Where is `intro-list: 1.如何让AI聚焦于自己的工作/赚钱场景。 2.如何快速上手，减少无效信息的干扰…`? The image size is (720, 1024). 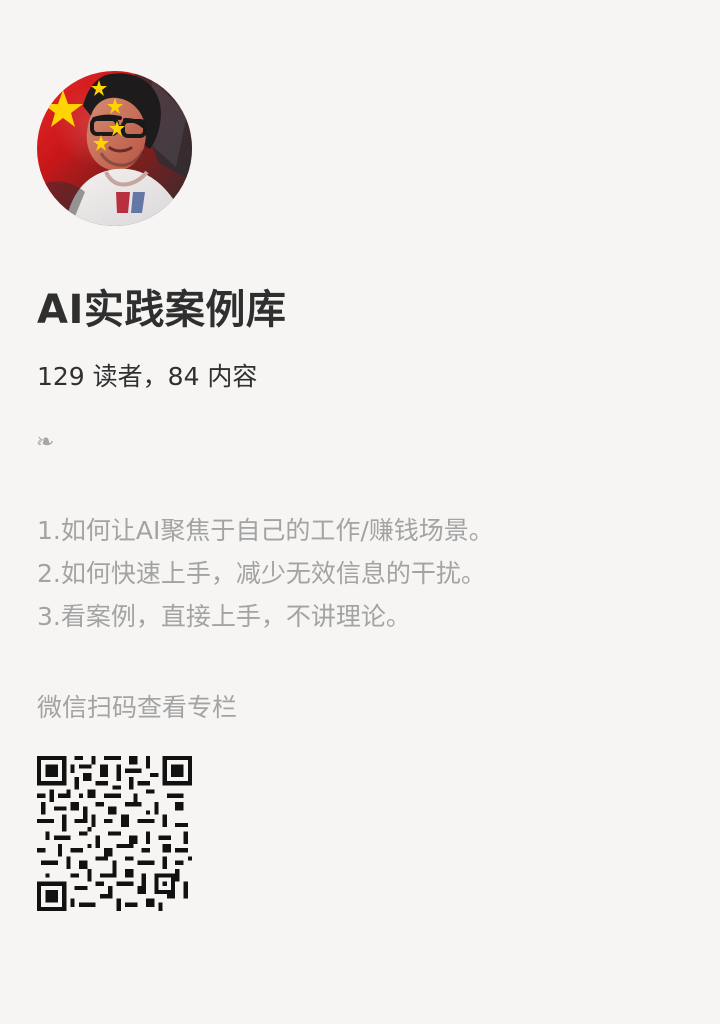 intro-list: 1.如何让AI聚焦于自己的工作/赚钱场景。 2.如何快速上手，减少无效信息的干扰… is located at coordinates (357, 573).